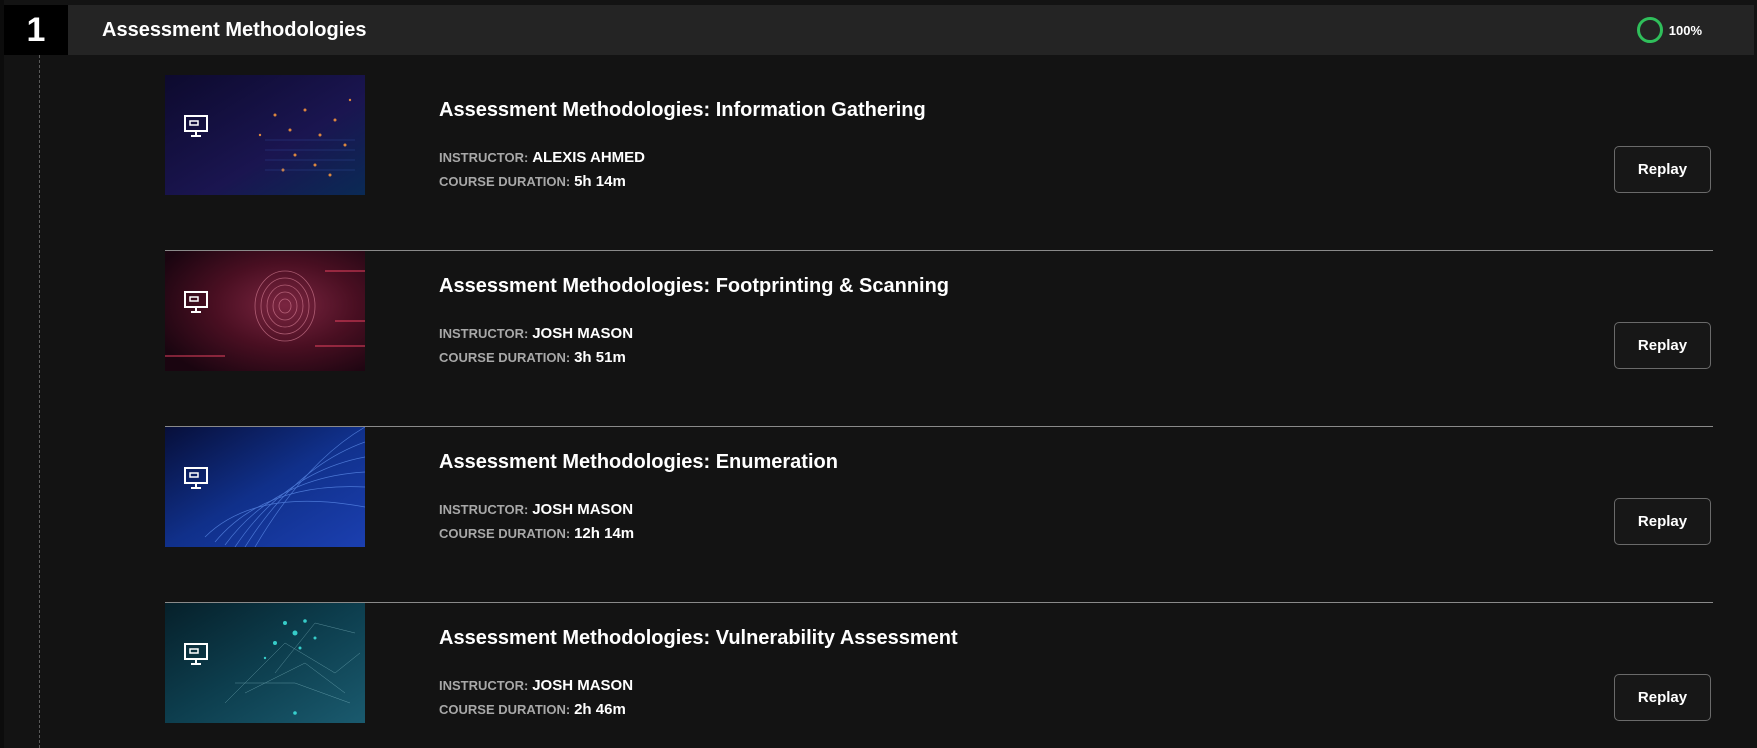  Describe the element at coordinates (39, 401) in the screenshot. I see `timeline-line` at that location.